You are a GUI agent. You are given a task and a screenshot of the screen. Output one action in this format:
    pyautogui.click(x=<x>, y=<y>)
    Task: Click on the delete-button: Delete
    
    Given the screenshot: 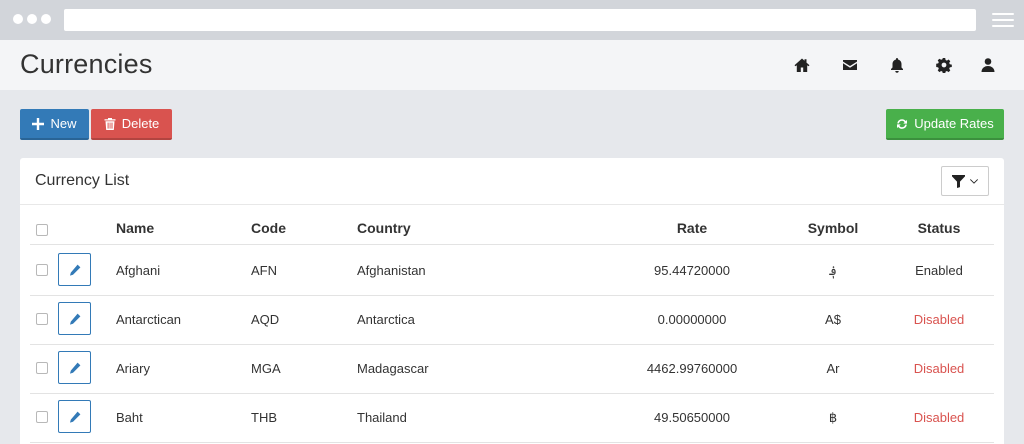 What is the action you would take?
    pyautogui.click(x=131, y=124)
    